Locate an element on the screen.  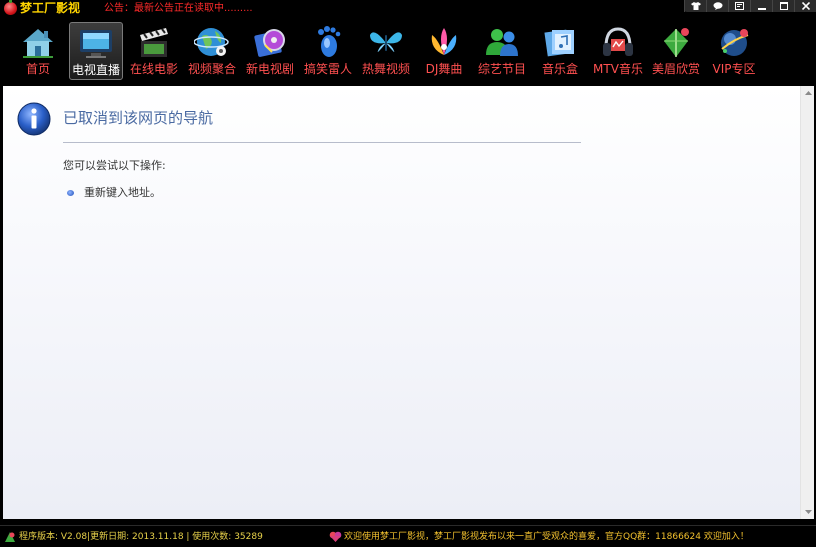
nav-item-variety-show: 综艺节目 is located at coordinates (502, 51).